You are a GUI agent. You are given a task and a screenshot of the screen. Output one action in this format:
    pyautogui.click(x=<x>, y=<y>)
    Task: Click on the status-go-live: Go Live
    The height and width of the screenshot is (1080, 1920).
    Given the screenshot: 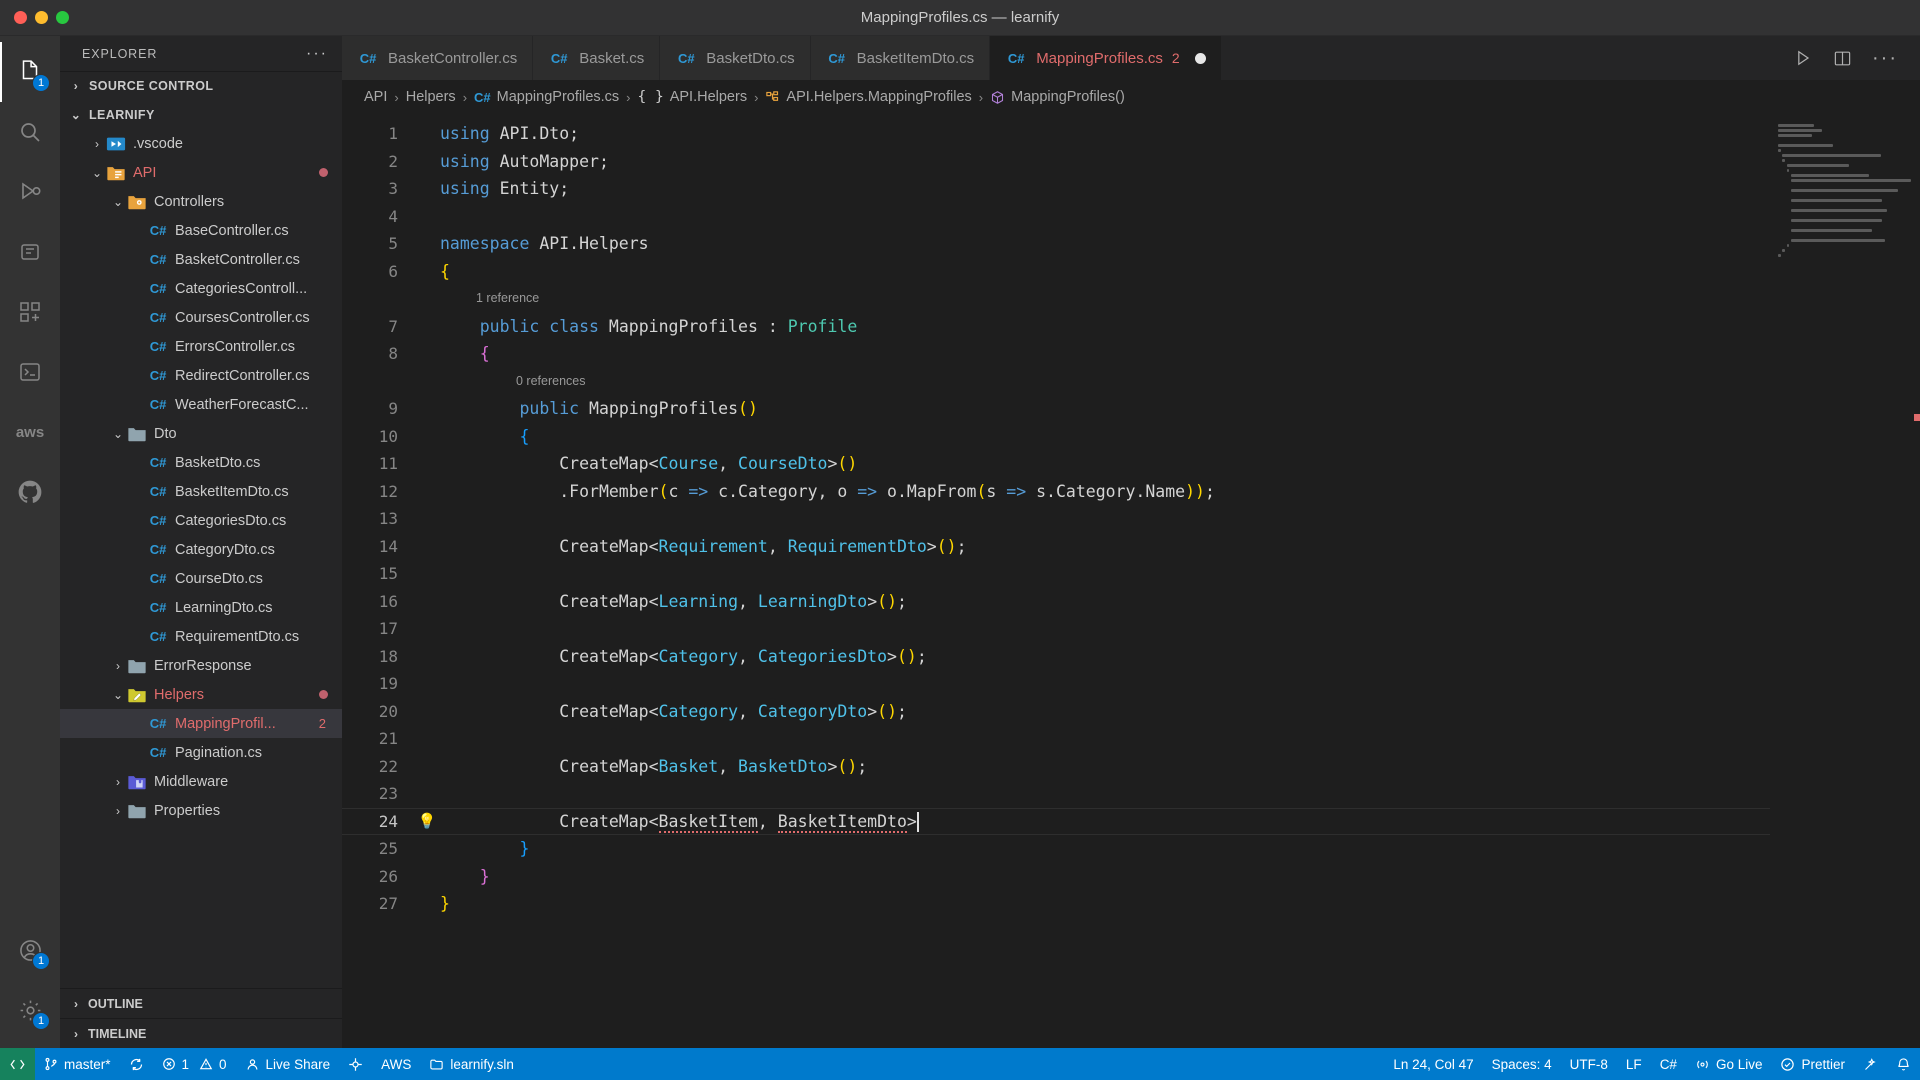 What is the action you would take?
    pyautogui.click(x=1729, y=1064)
    